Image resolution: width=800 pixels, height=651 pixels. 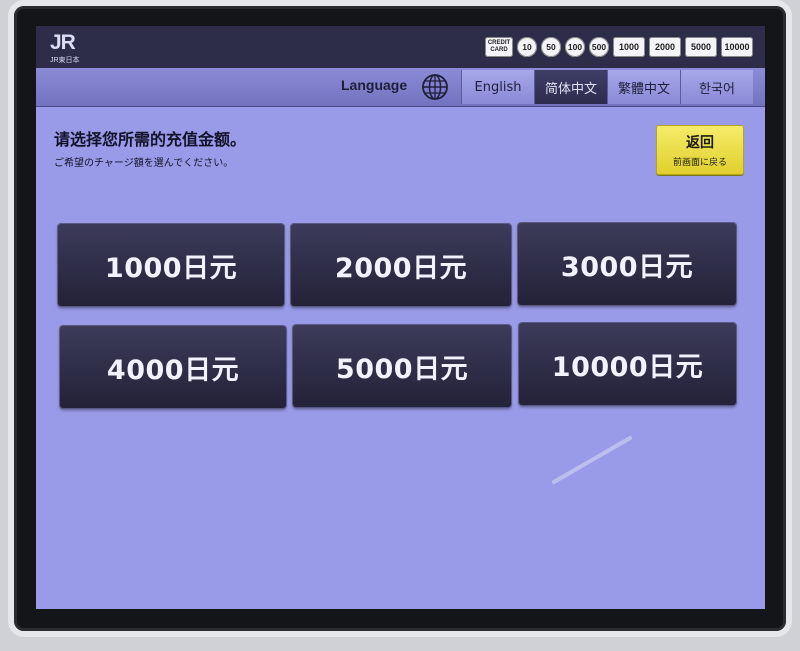 I want to click on bill-5000-indicator: 5000, so click(x=701, y=47).